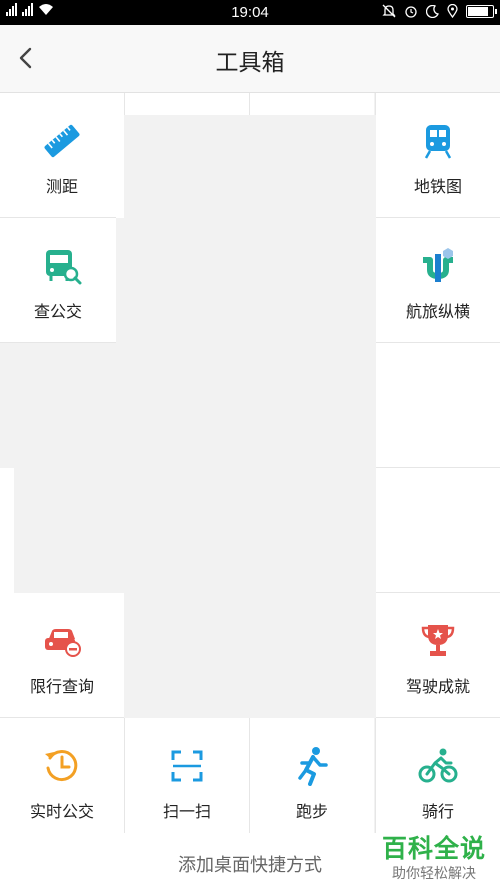 The height and width of the screenshot is (889, 500). What do you see at coordinates (57, 311) in the screenshot?
I see `tool-label: 查公交` at bounding box center [57, 311].